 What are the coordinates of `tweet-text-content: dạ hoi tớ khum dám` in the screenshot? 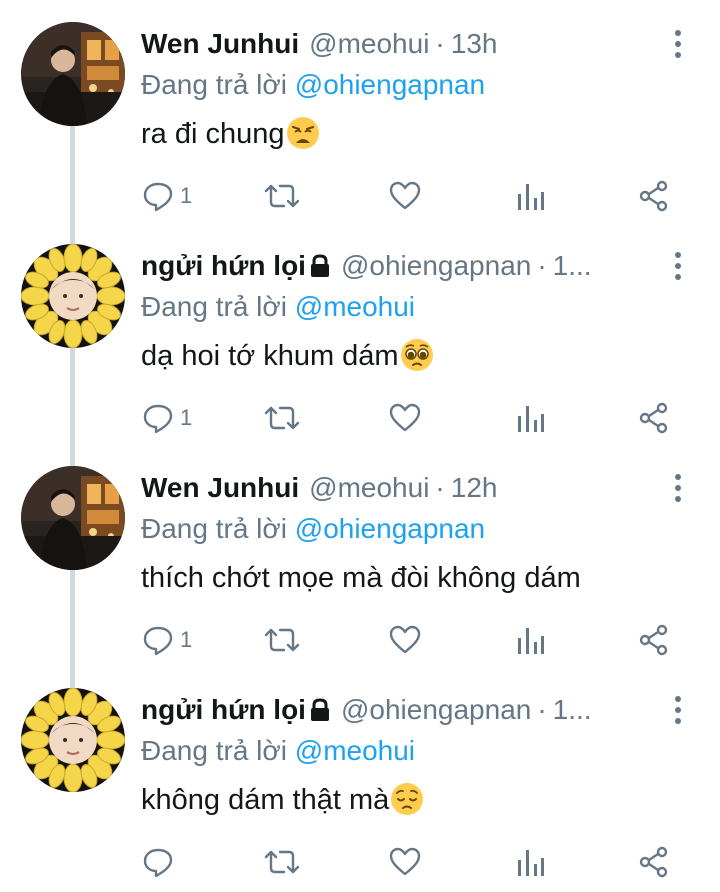 It's located at (270, 356).